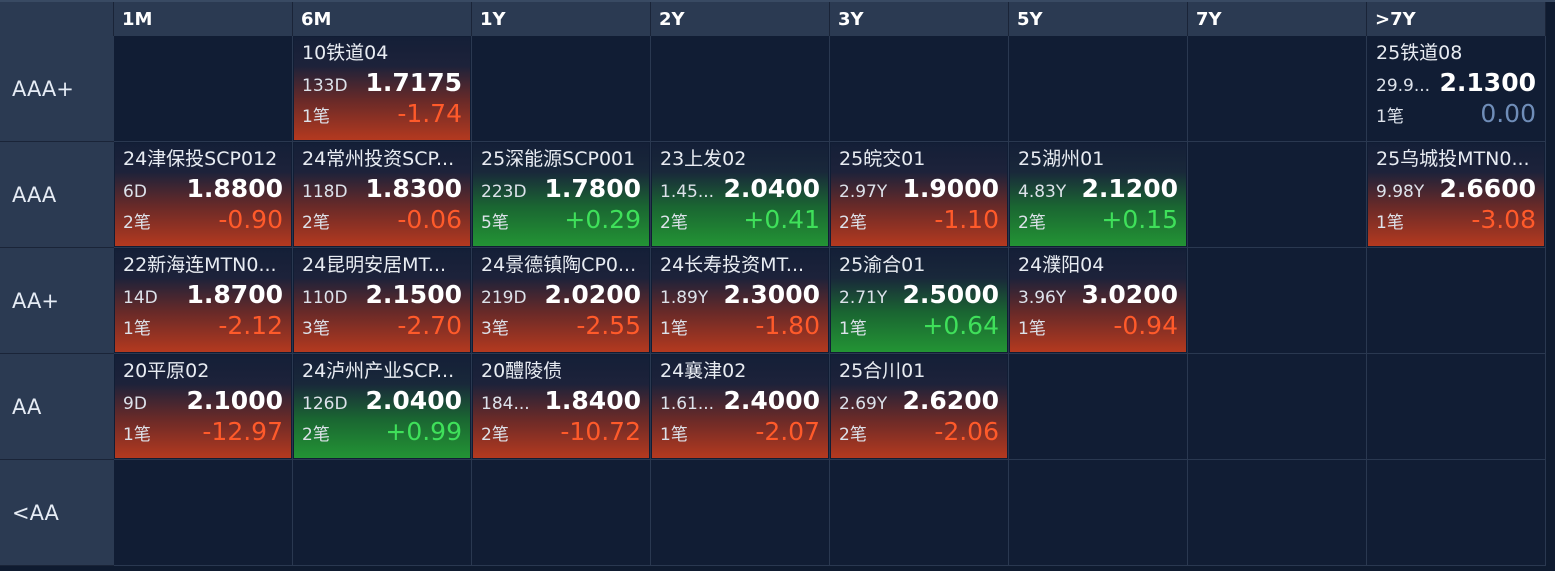 The image size is (1555, 571). I want to click on bp-change: -1.80, so click(787, 325).